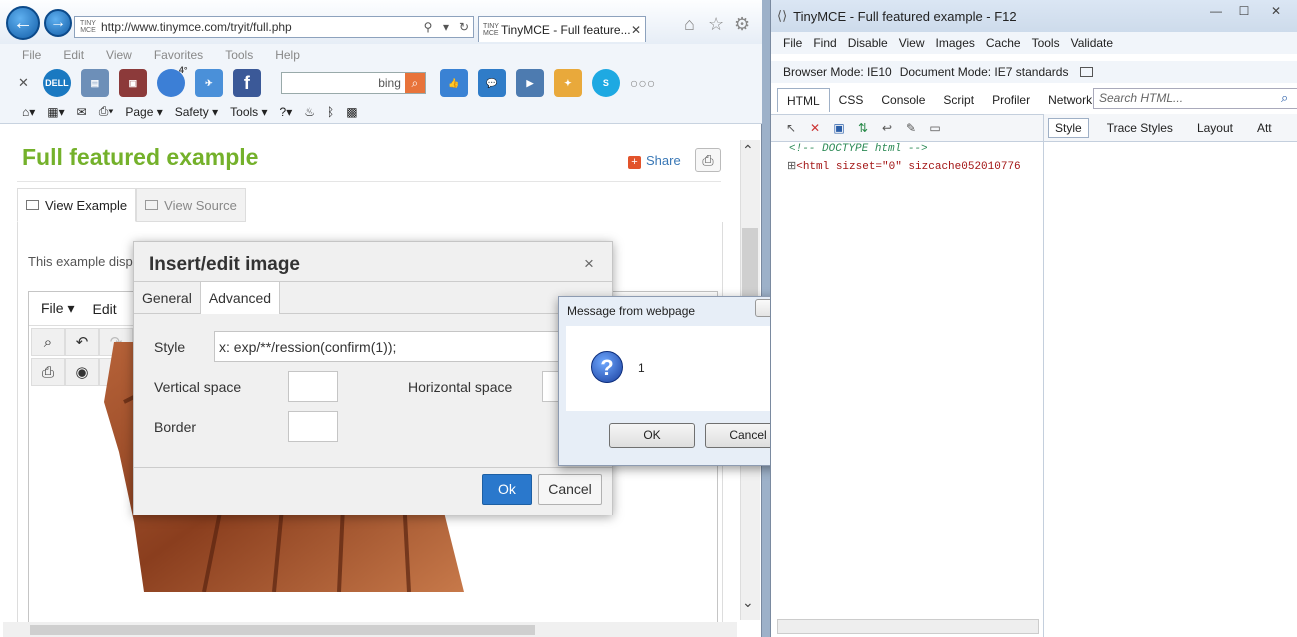 This screenshot has height=637, width=1297. I want to click on maximize-icon: ☐, so click(1244, 13).